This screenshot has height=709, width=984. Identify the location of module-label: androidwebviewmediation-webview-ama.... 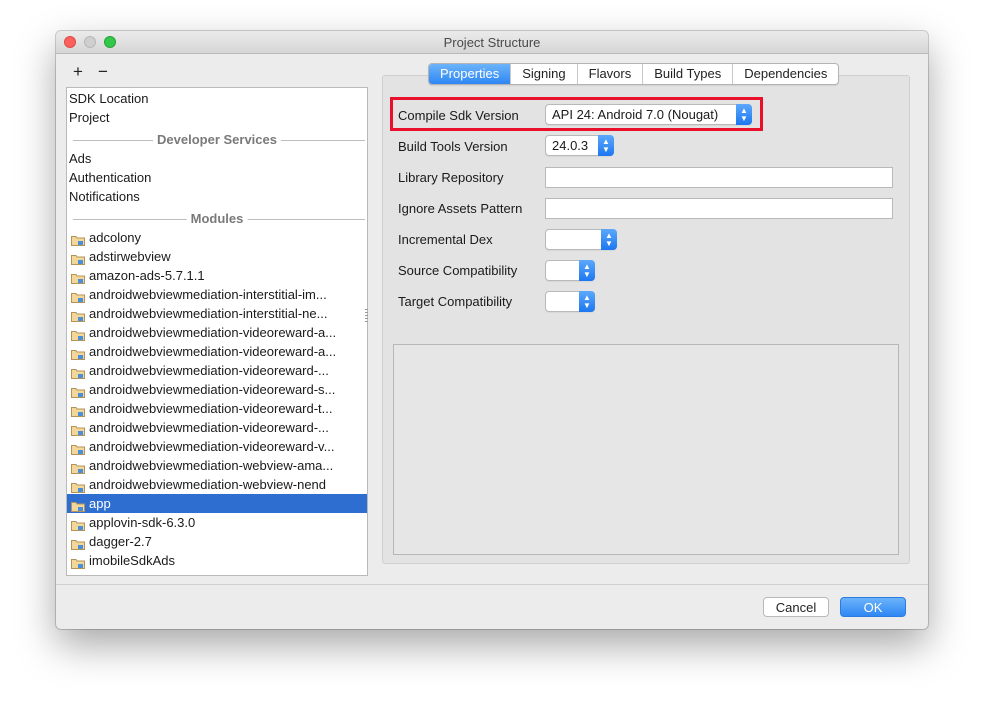
(211, 465).